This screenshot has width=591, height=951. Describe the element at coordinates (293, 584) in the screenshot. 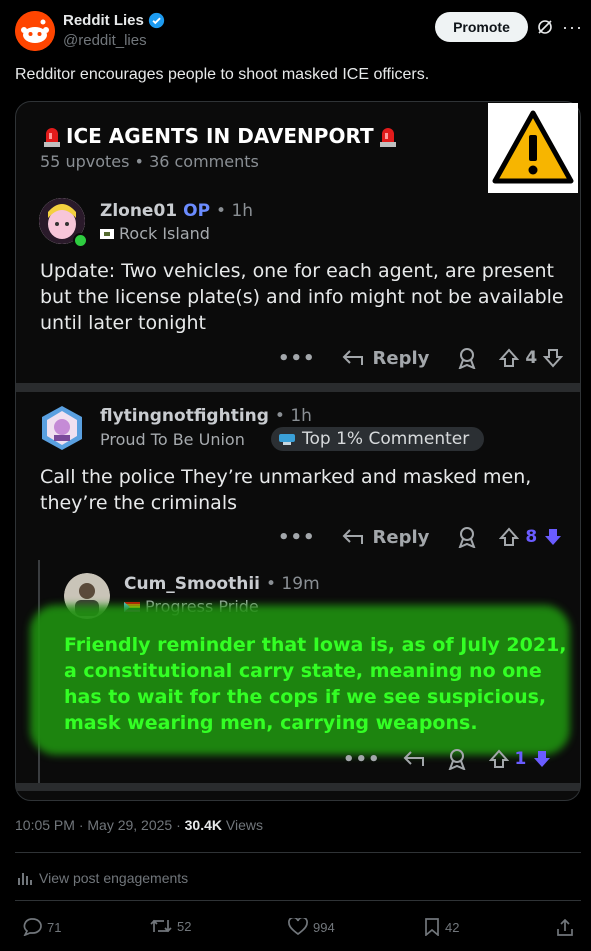

I see `comment-time: • 19m` at that location.